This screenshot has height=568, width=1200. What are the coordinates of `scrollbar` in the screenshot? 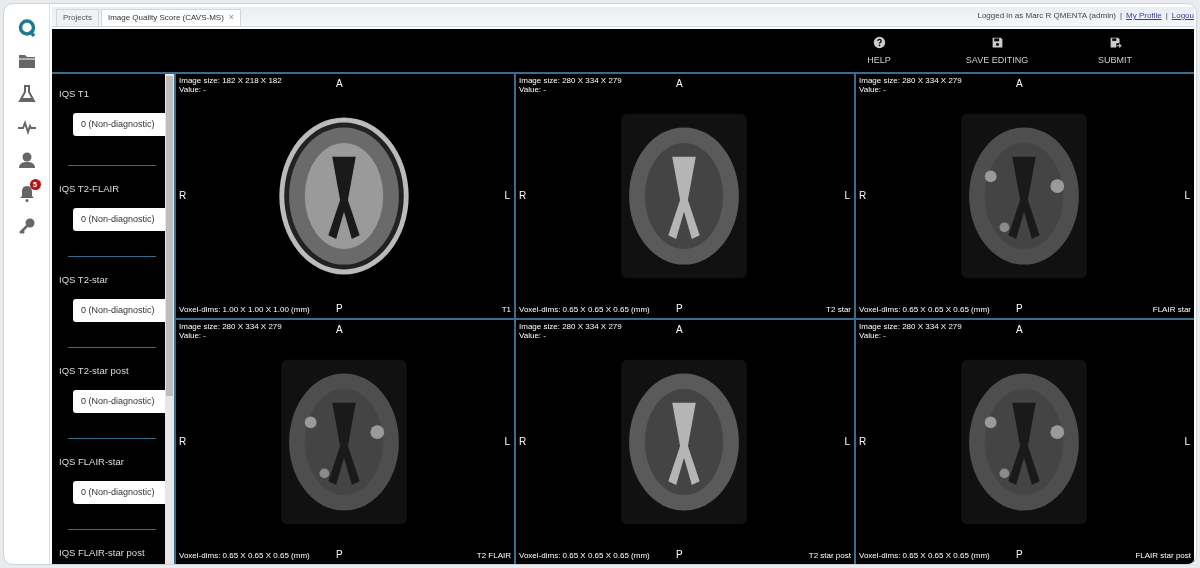 It's located at (169, 319).